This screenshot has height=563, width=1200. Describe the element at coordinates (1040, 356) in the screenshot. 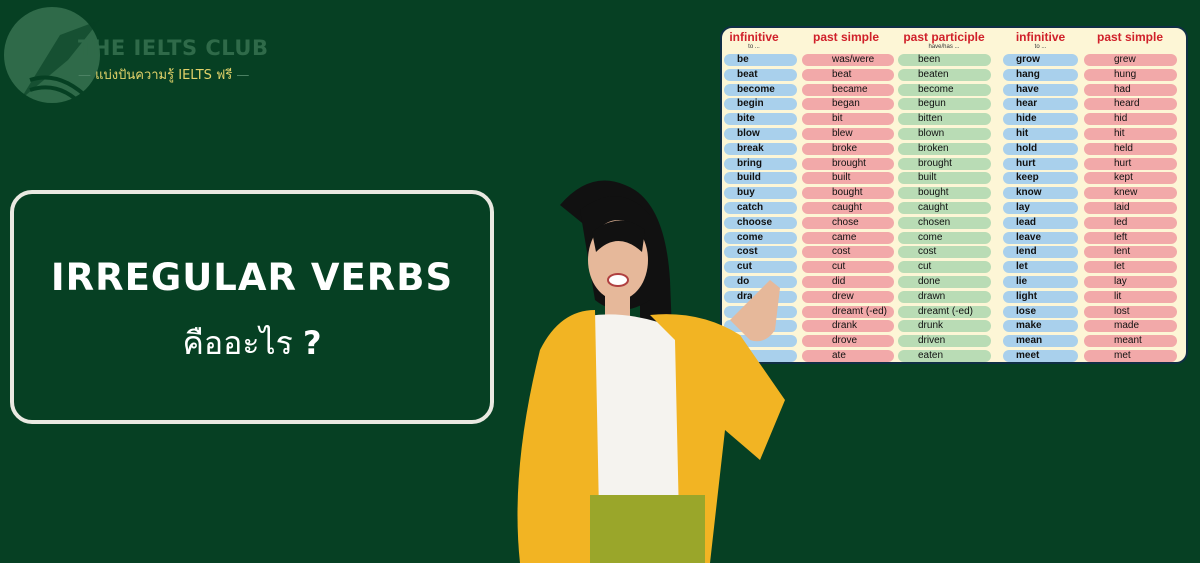

I see `verb-cell: meet` at that location.